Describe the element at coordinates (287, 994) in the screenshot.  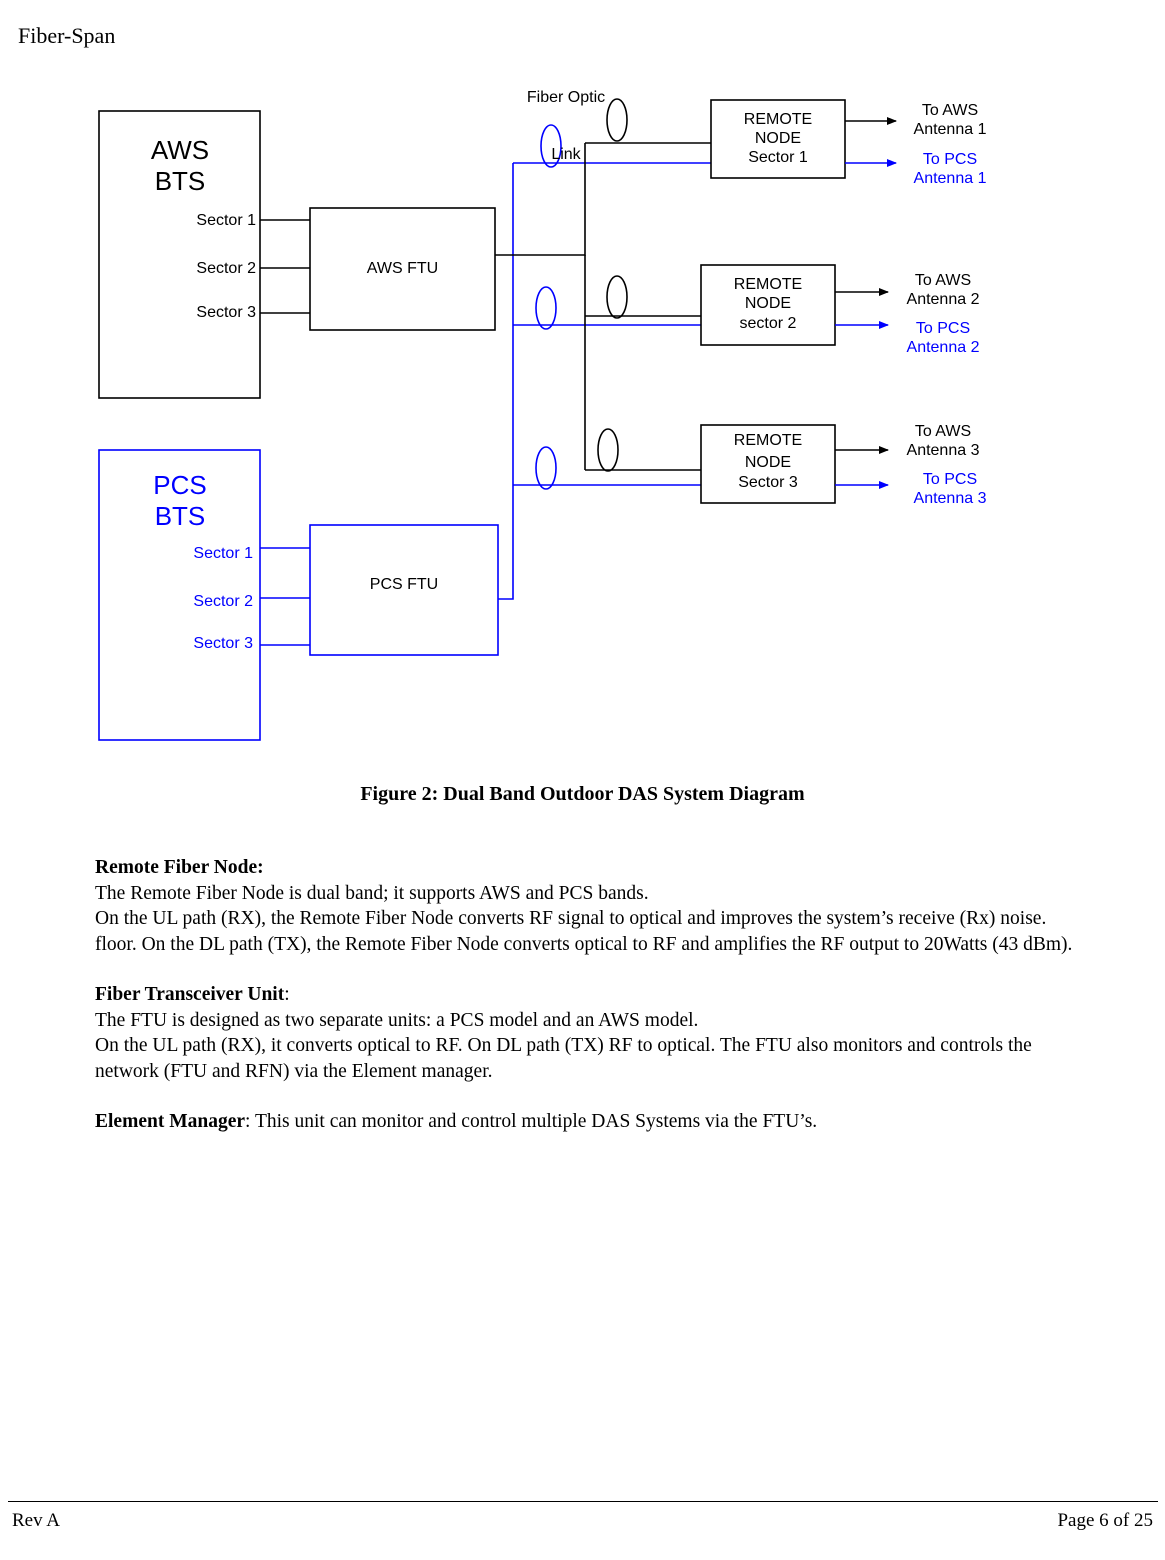
I see `fiber-transceiver-unit-heading-colon: :` at that location.